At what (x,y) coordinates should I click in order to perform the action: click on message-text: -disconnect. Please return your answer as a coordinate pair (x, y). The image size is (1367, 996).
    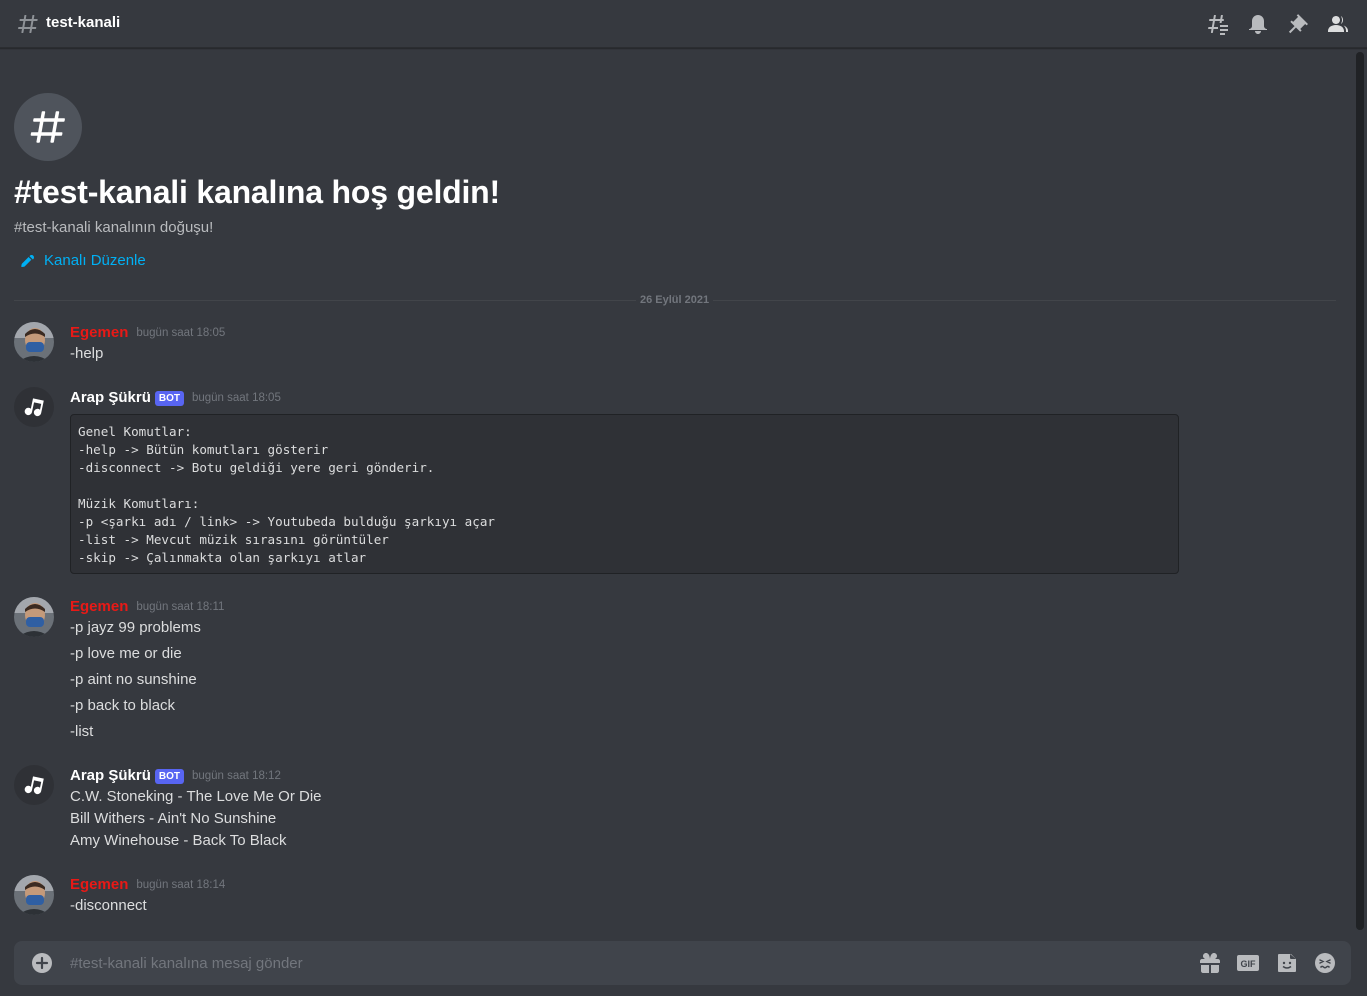
    Looking at the image, I should click on (108, 905).